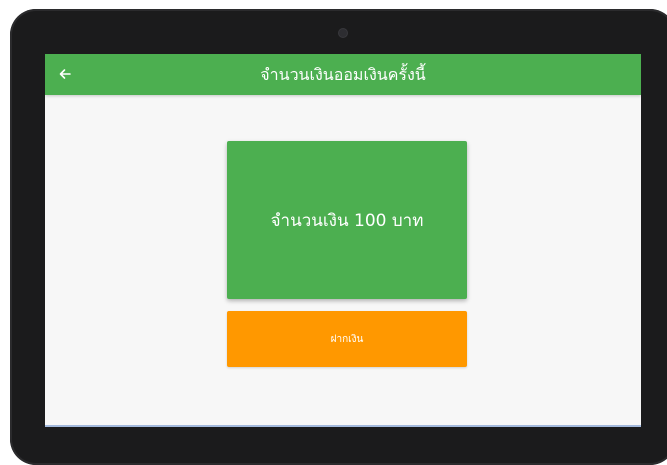 The width and height of the screenshot is (667, 465). Describe the element at coordinates (343, 426) in the screenshot. I see `bottom-divider` at that location.